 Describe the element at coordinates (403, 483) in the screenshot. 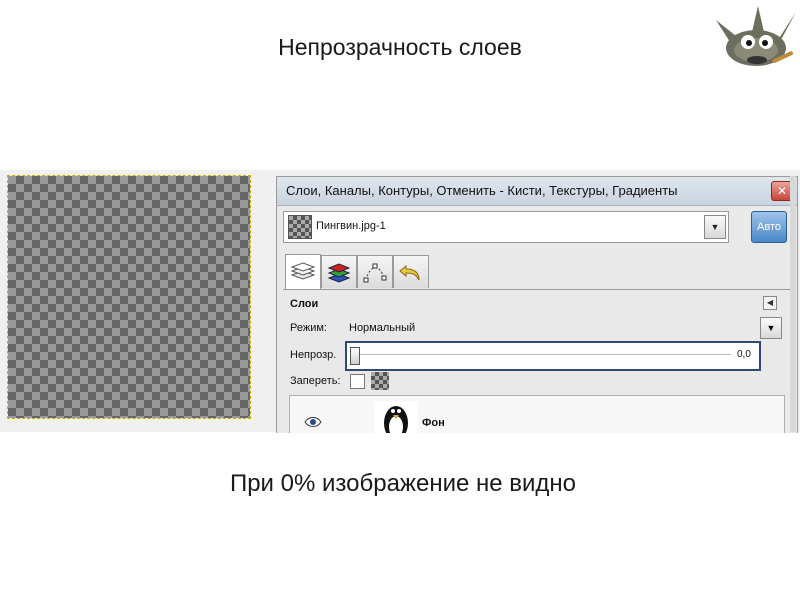

I see `slide-caption: При 0% изображение не видно` at that location.